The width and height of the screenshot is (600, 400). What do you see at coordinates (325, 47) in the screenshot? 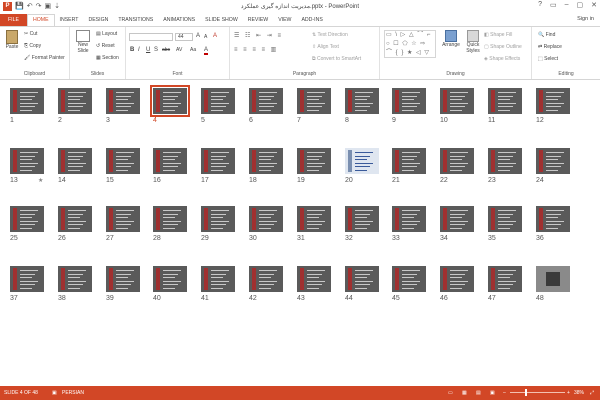
I see `align-text-button: ⇳ Align Text` at bounding box center [325, 47].